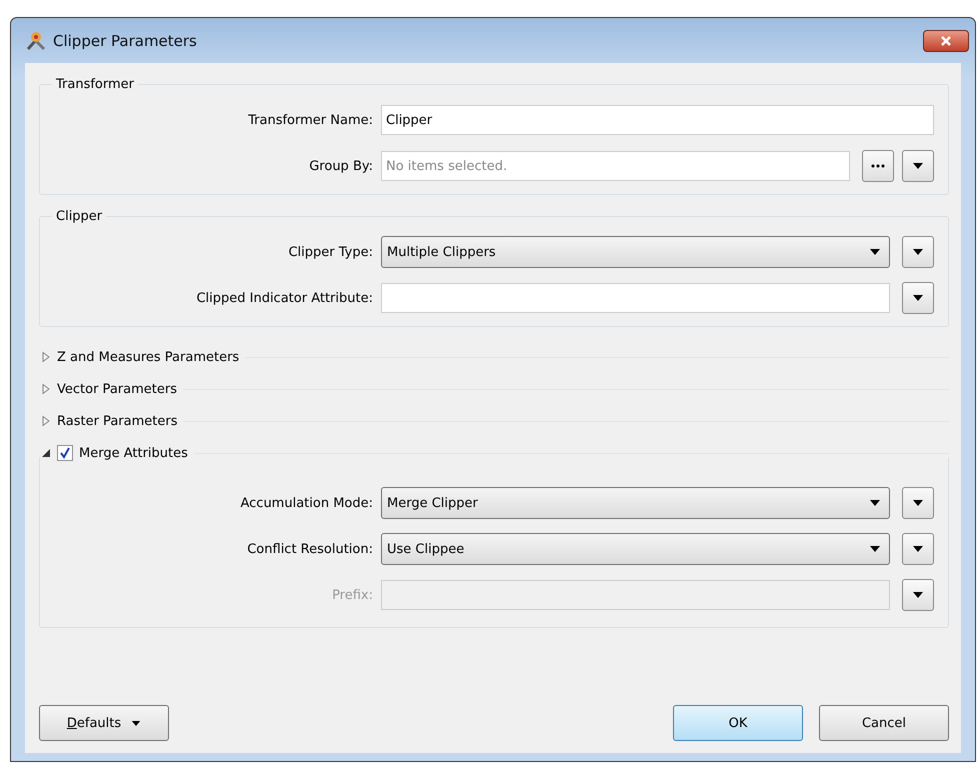 Image resolution: width=978 pixels, height=770 pixels. I want to click on window-title: Clipper Parameters, so click(125, 41).